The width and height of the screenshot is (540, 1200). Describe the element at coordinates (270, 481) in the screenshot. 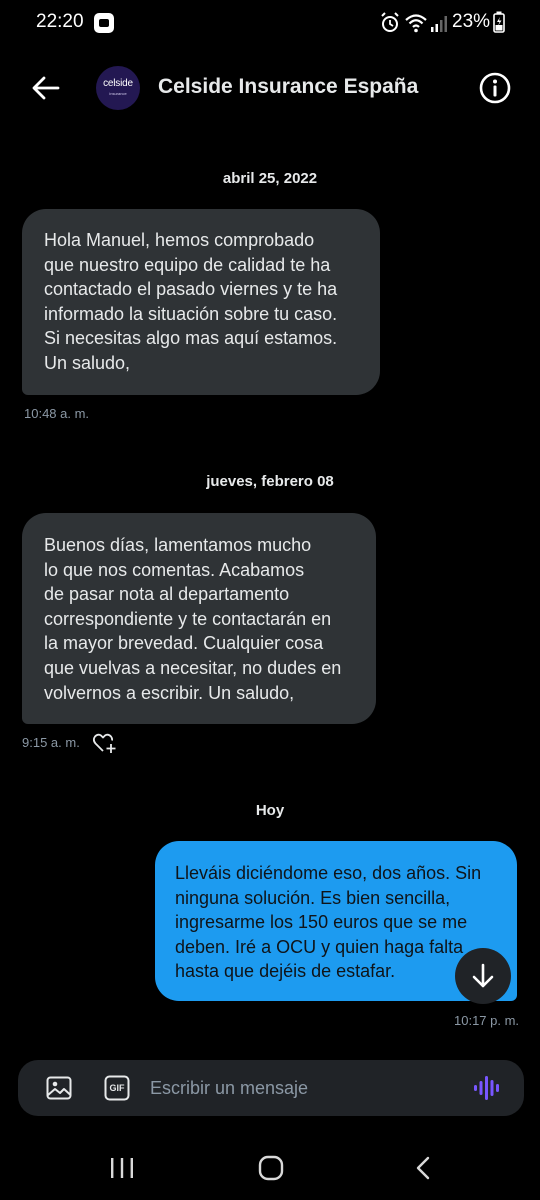

I see `date-separator: jueves, febrero 08` at that location.